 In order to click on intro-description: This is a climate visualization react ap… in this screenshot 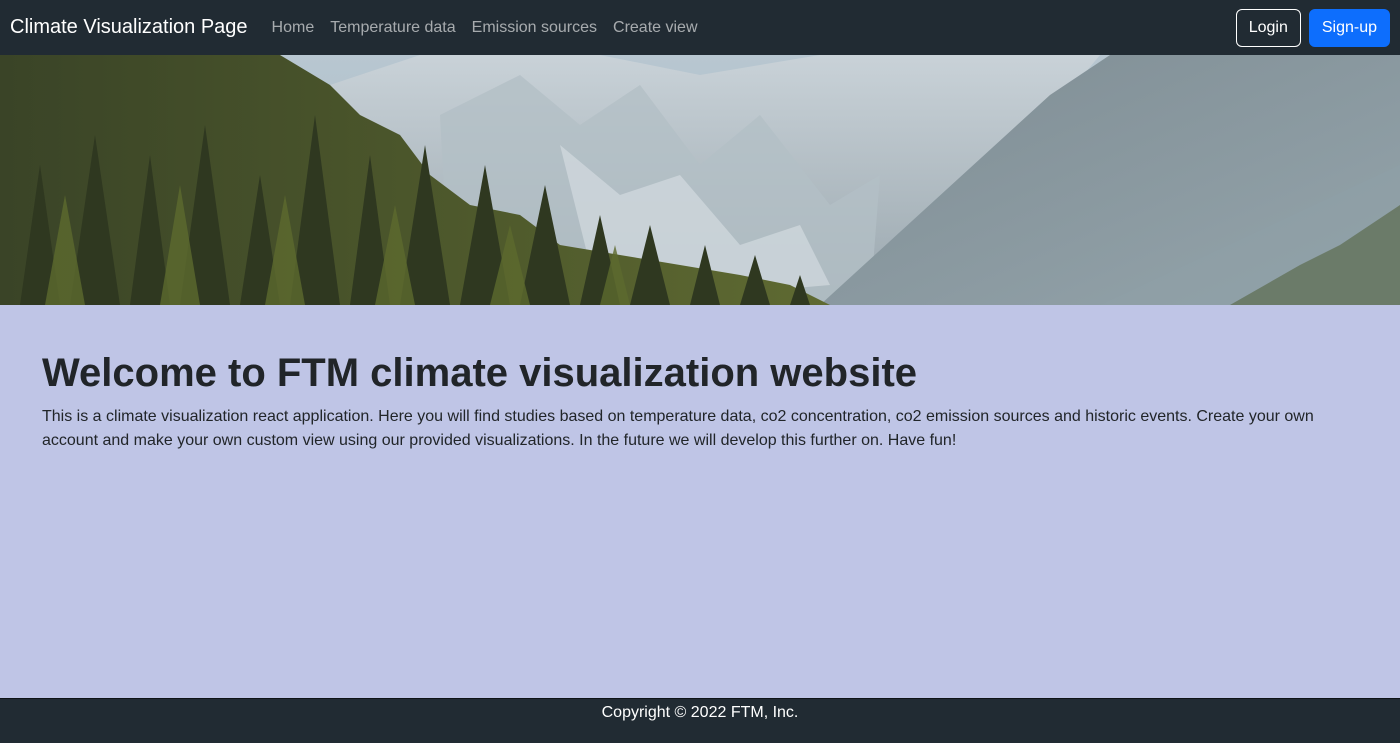, I will do `click(678, 428)`.